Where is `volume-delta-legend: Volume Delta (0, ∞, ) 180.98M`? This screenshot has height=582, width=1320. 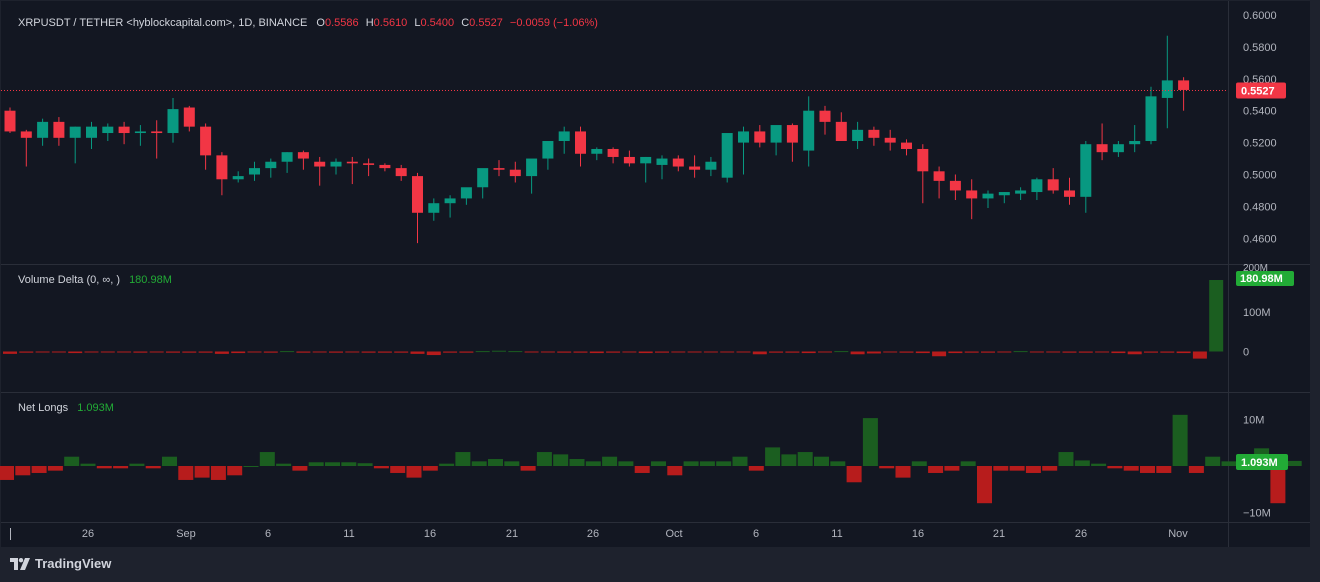
volume-delta-legend: Volume Delta (0, ∞, ) 180.98M is located at coordinates (95, 280).